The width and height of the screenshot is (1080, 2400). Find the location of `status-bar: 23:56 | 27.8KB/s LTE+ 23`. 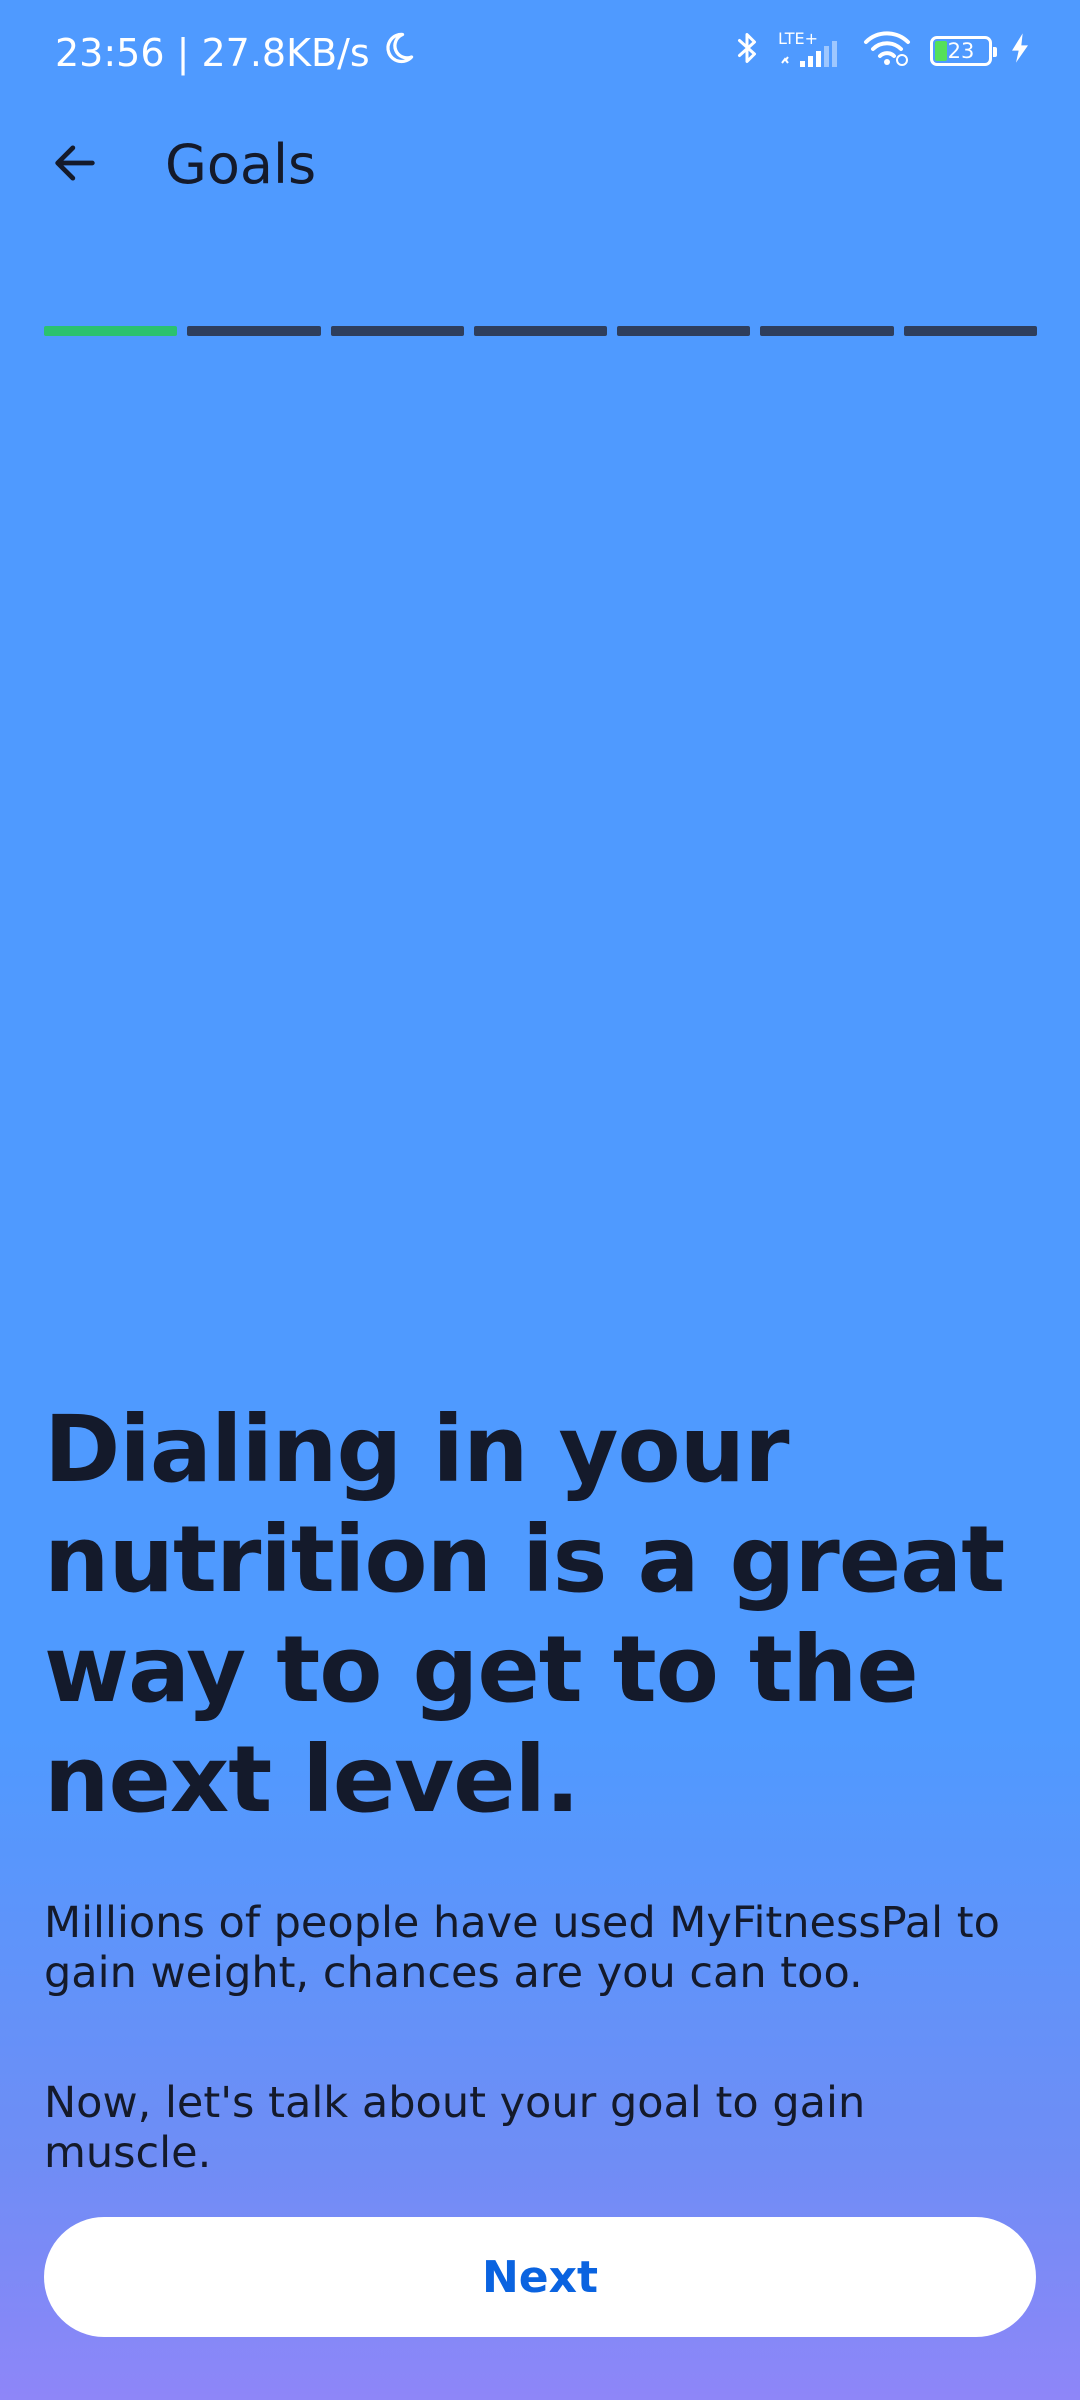

status-bar: 23:56 | 27.8KB/s LTE+ 23 is located at coordinates (540, 55).